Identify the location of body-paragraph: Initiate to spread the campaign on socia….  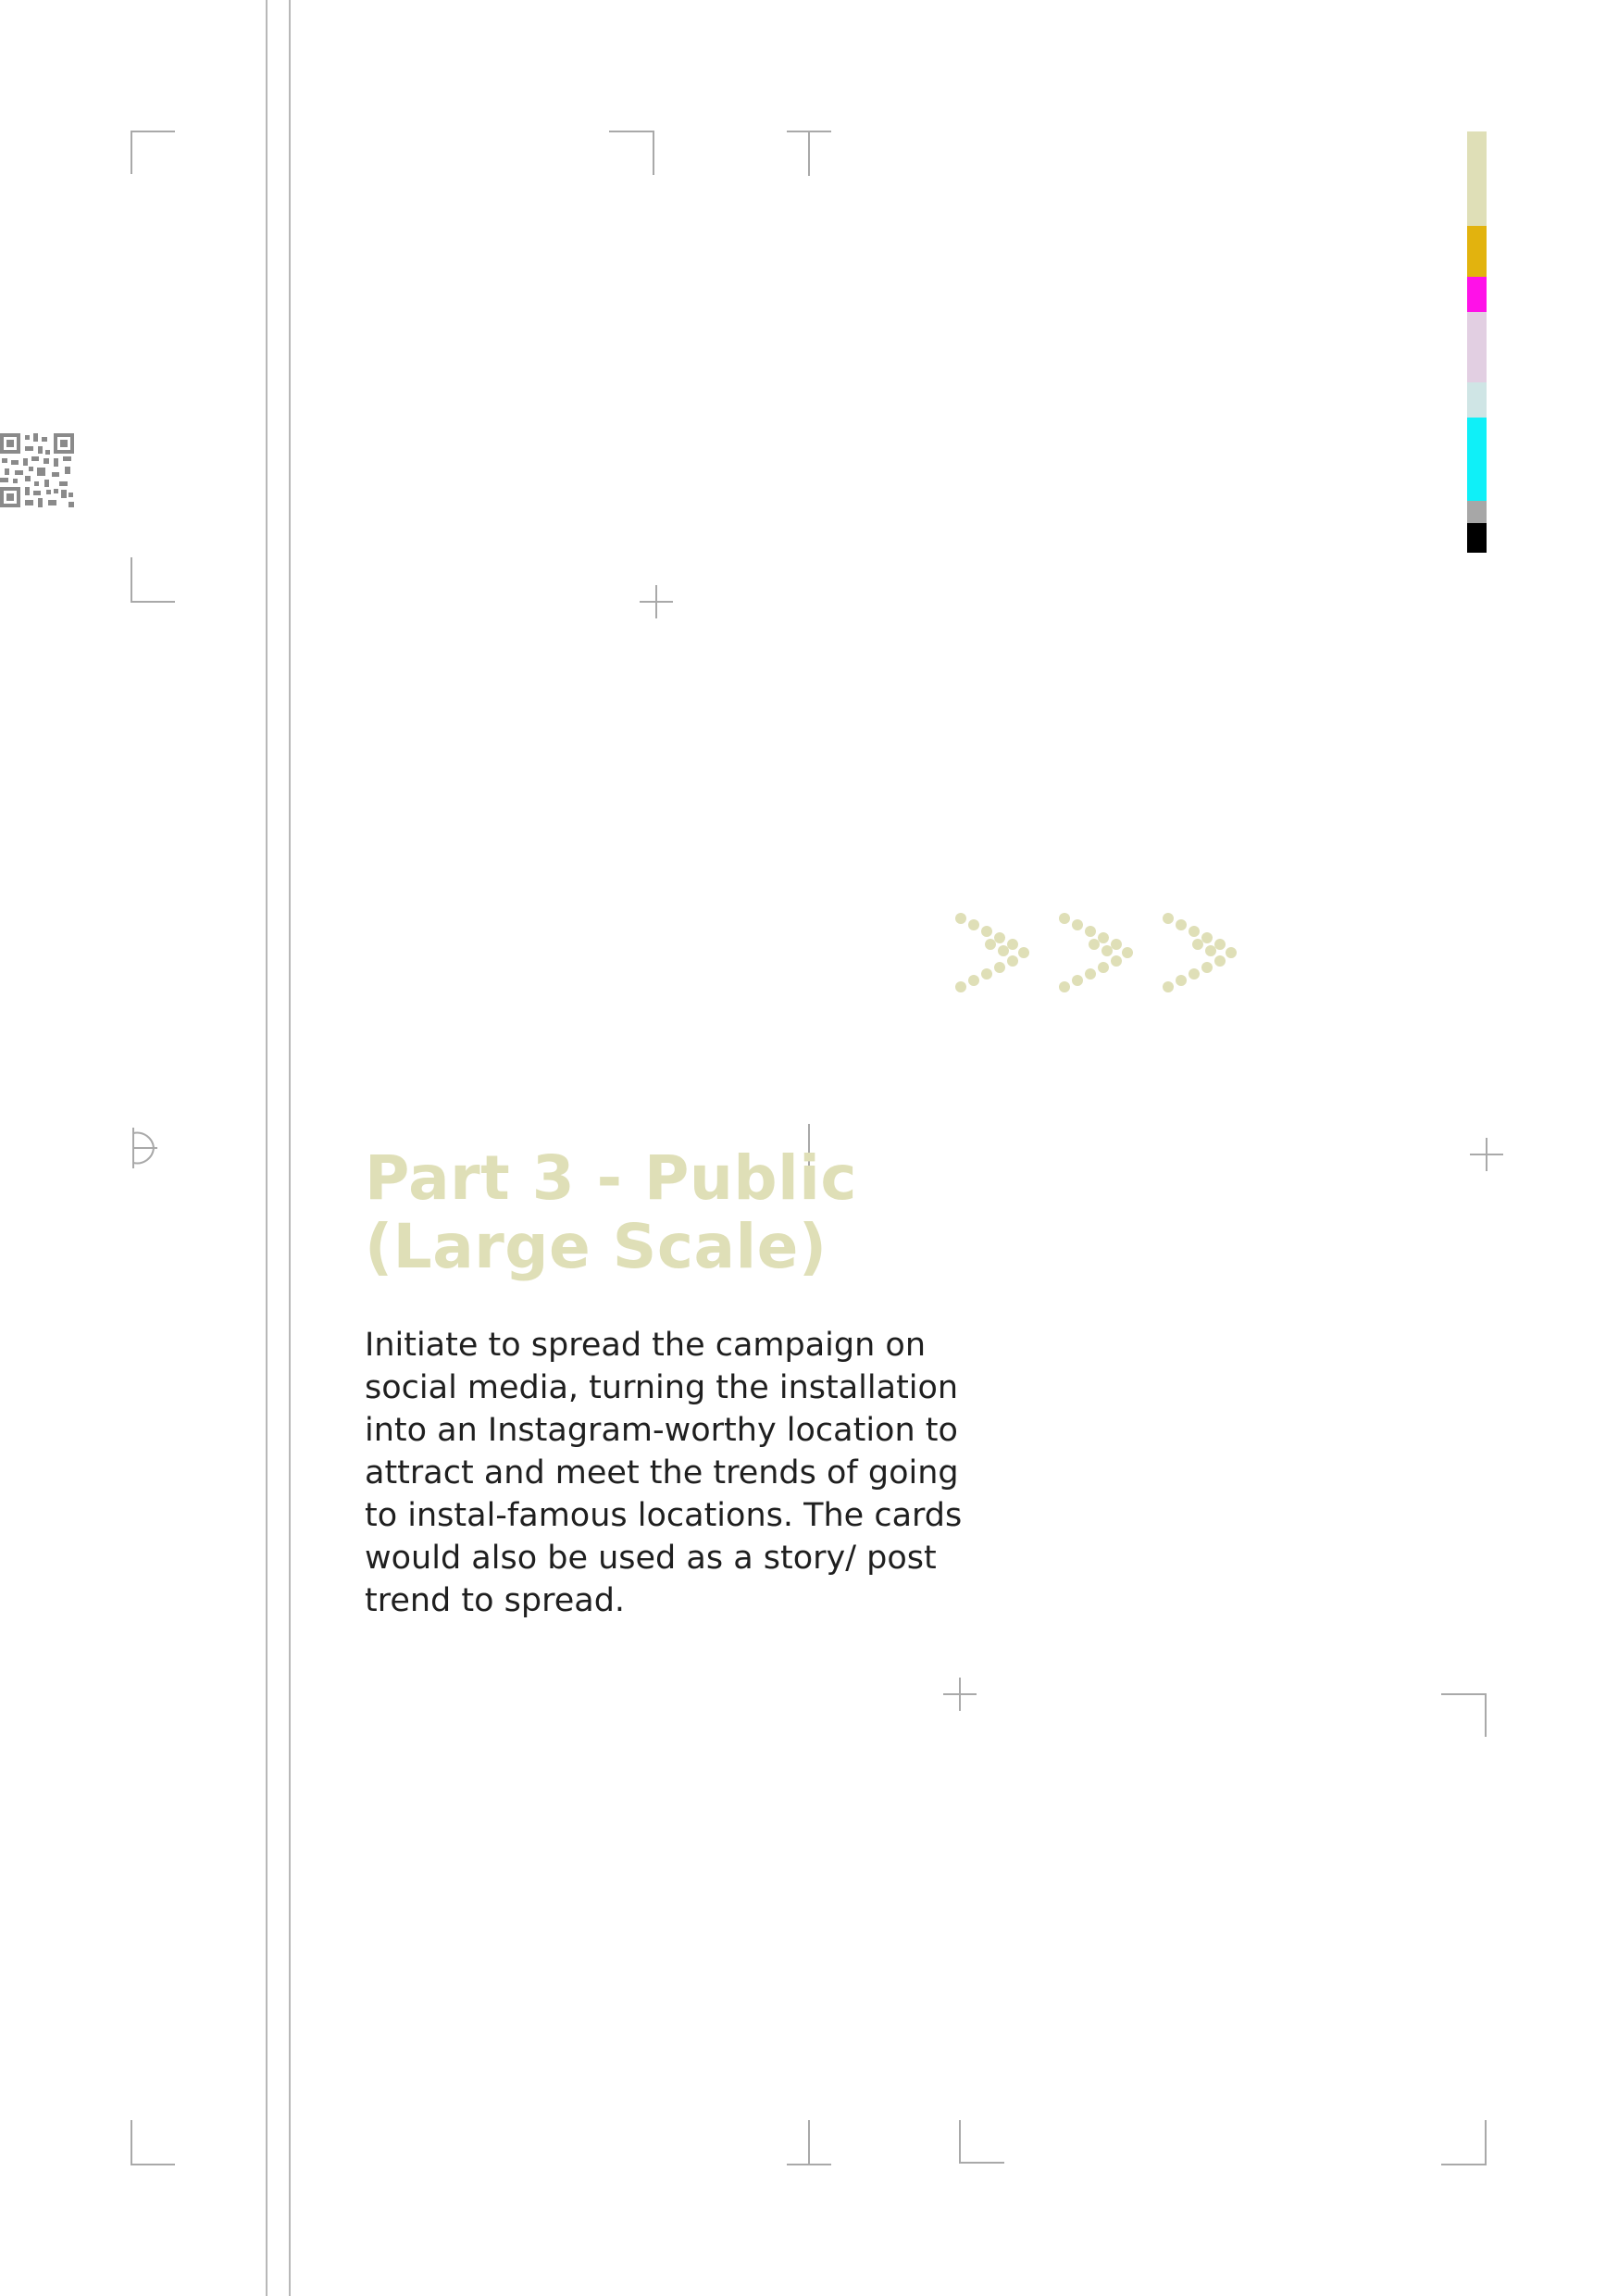
(689, 1473).